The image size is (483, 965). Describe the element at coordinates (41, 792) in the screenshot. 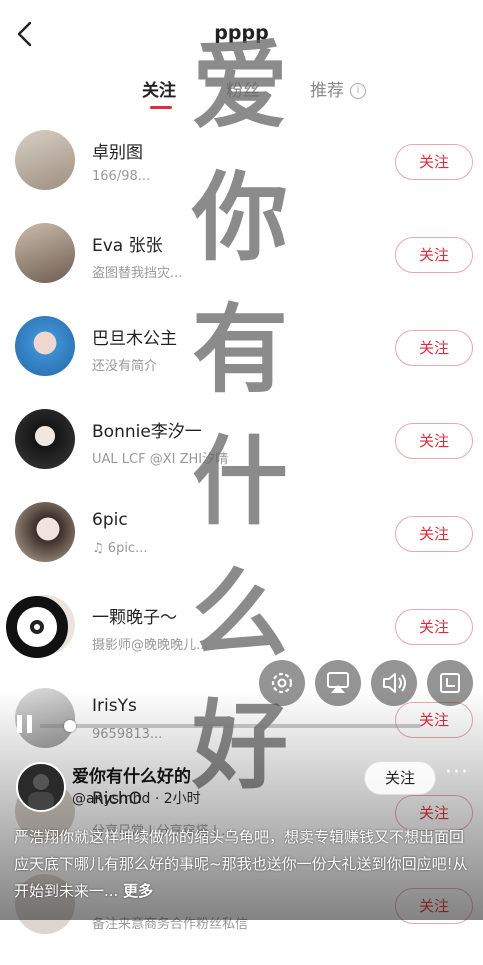

I see `creator-avatar-image` at that location.